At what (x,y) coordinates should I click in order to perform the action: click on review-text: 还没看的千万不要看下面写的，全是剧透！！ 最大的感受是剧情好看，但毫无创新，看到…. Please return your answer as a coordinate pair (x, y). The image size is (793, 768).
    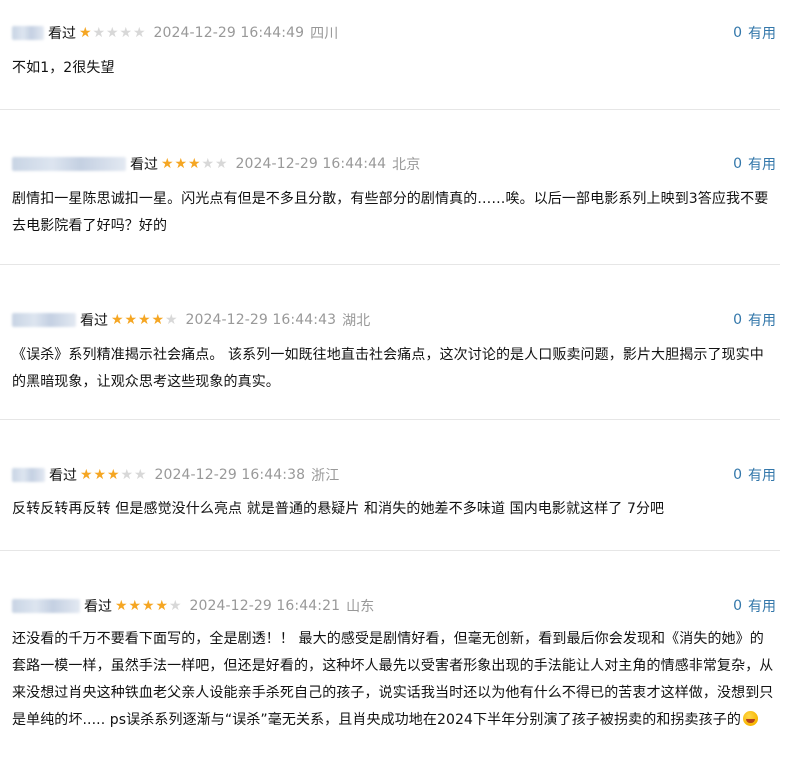
    Looking at the image, I should click on (393, 679).